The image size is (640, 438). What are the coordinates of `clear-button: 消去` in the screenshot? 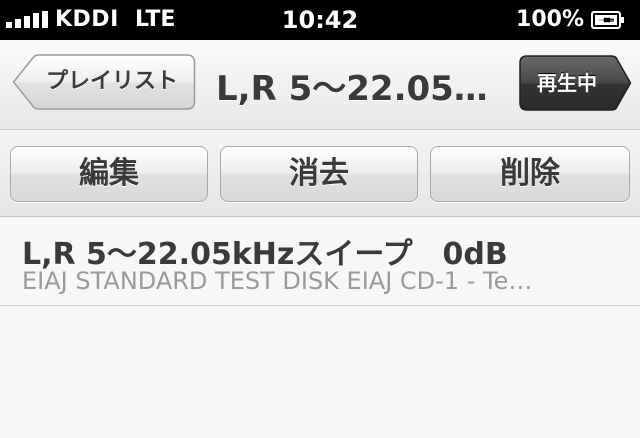 It's located at (319, 174).